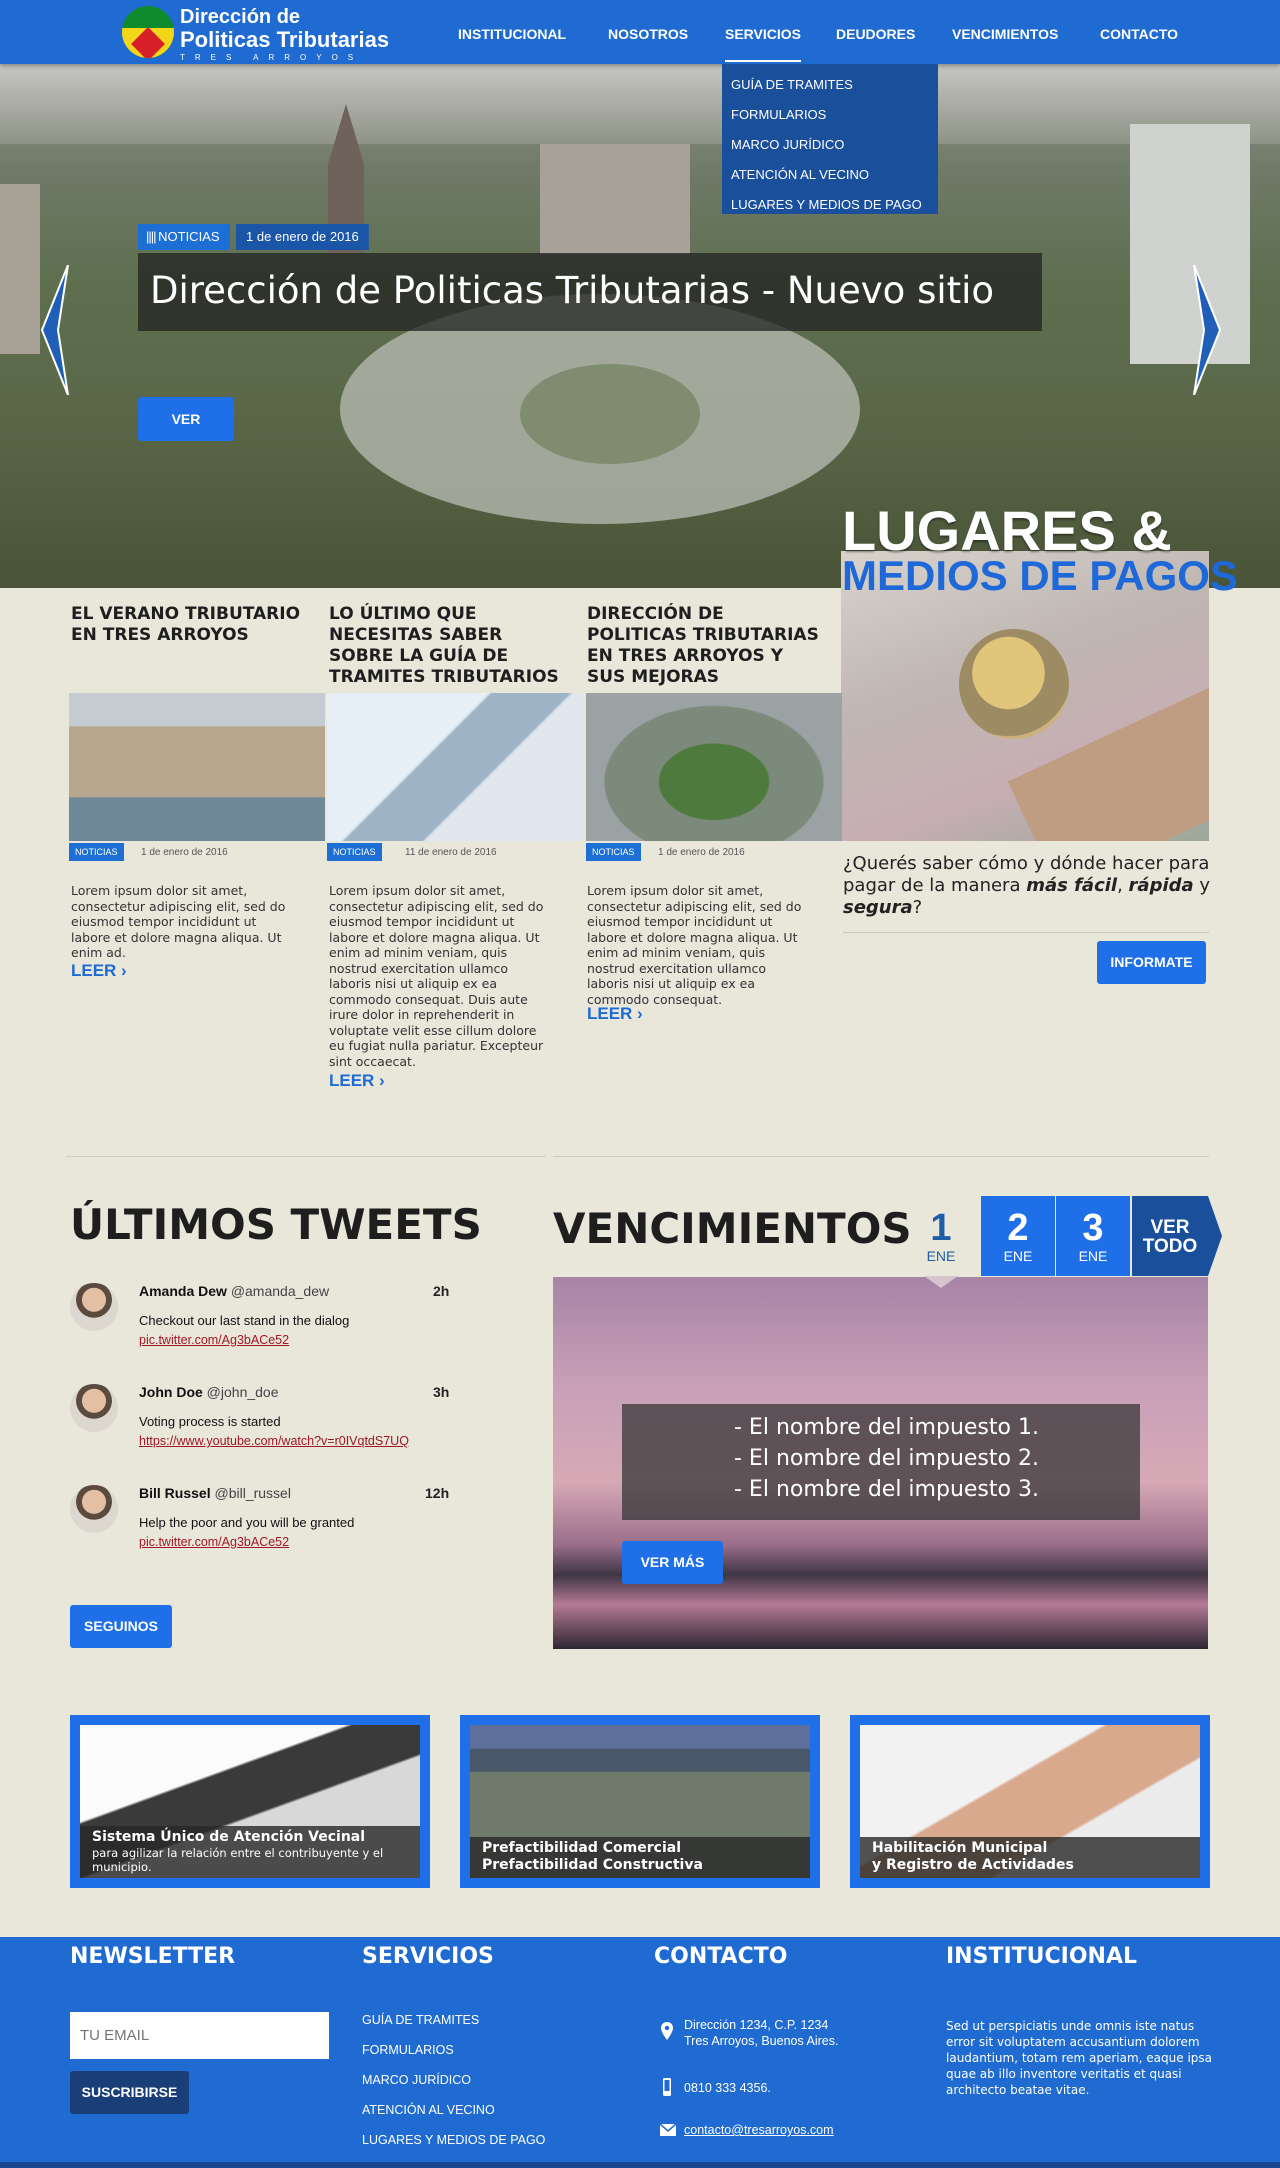 The width and height of the screenshot is (1280, 2168). Describe the element at coordinates (886, 1489) in the screenshot. I see `vencimiento-item: - El nombre del impuesto 3.` at that location.